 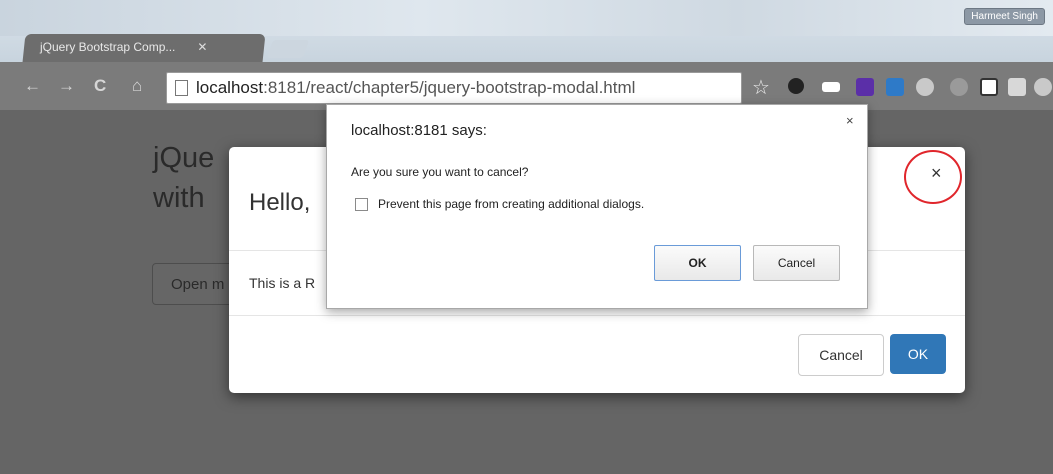 What do you see at coordinates (796, 86) in the screenshot?
I see `extension-gear-icon` at bounding box center [796, 86].